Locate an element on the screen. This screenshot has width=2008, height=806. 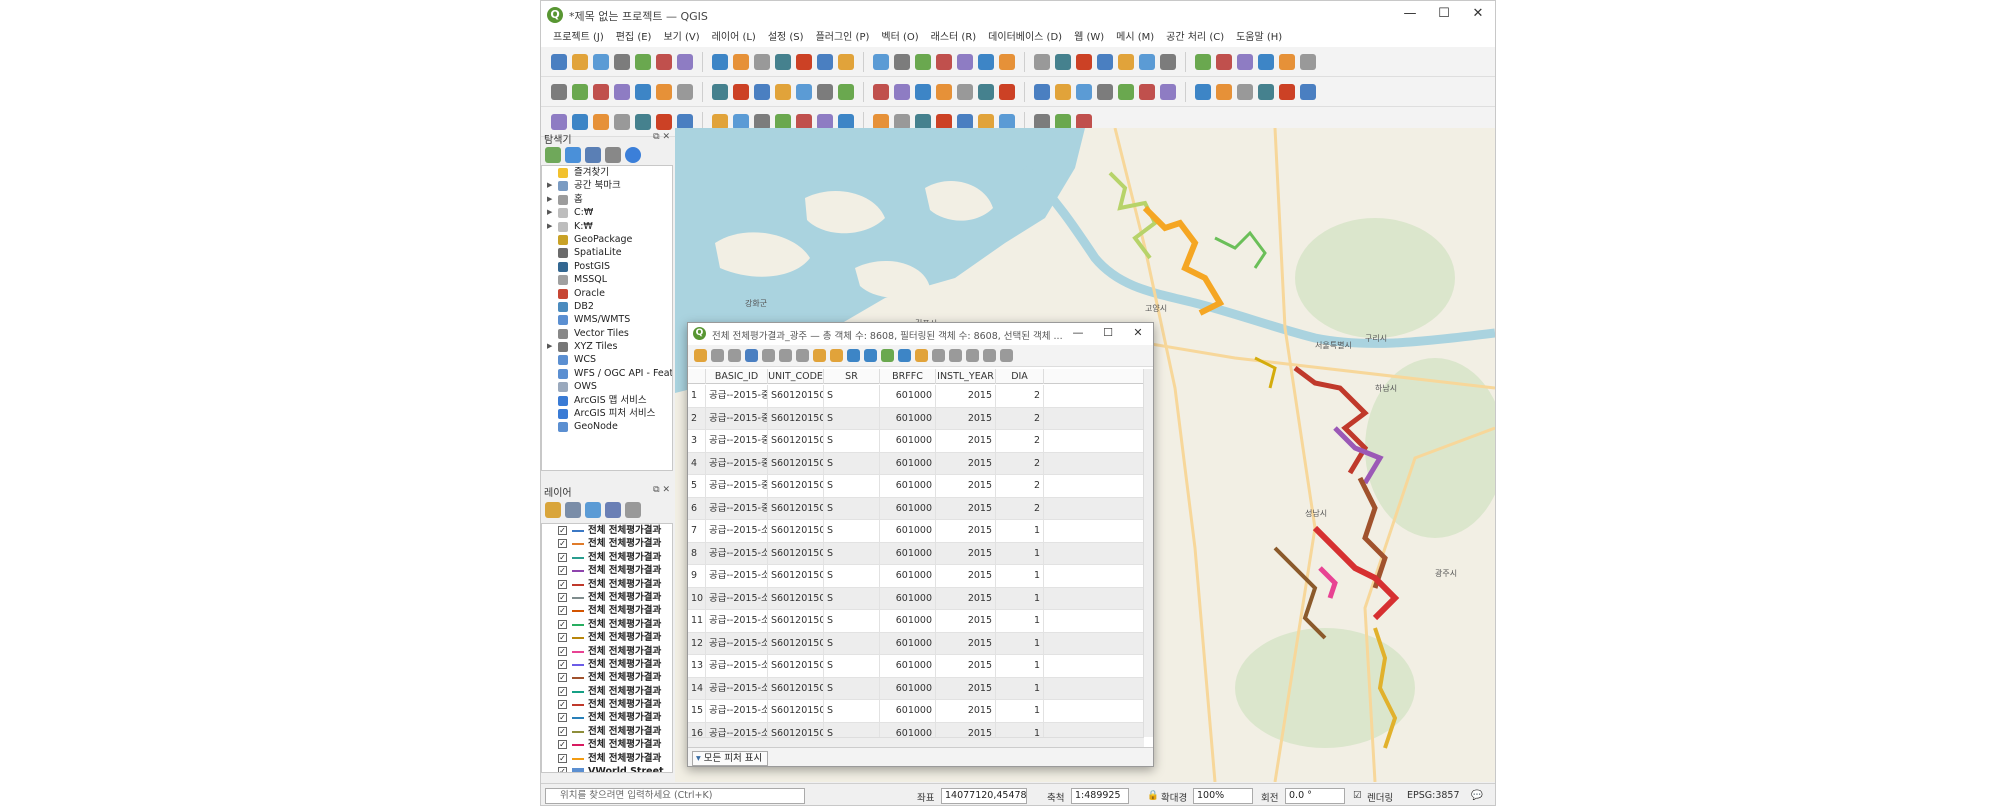
zoom-in-icon is located at coordinates (559, 91).